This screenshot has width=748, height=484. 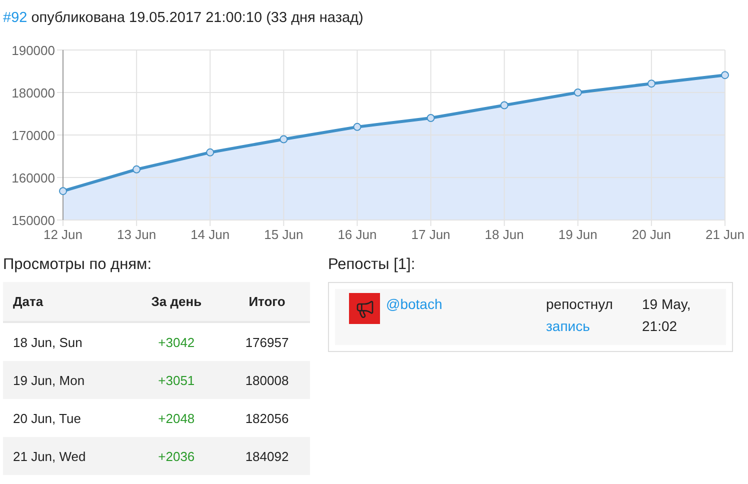 I want to click on x-tick-label: 12 Jun, so click(x=63, y=234).